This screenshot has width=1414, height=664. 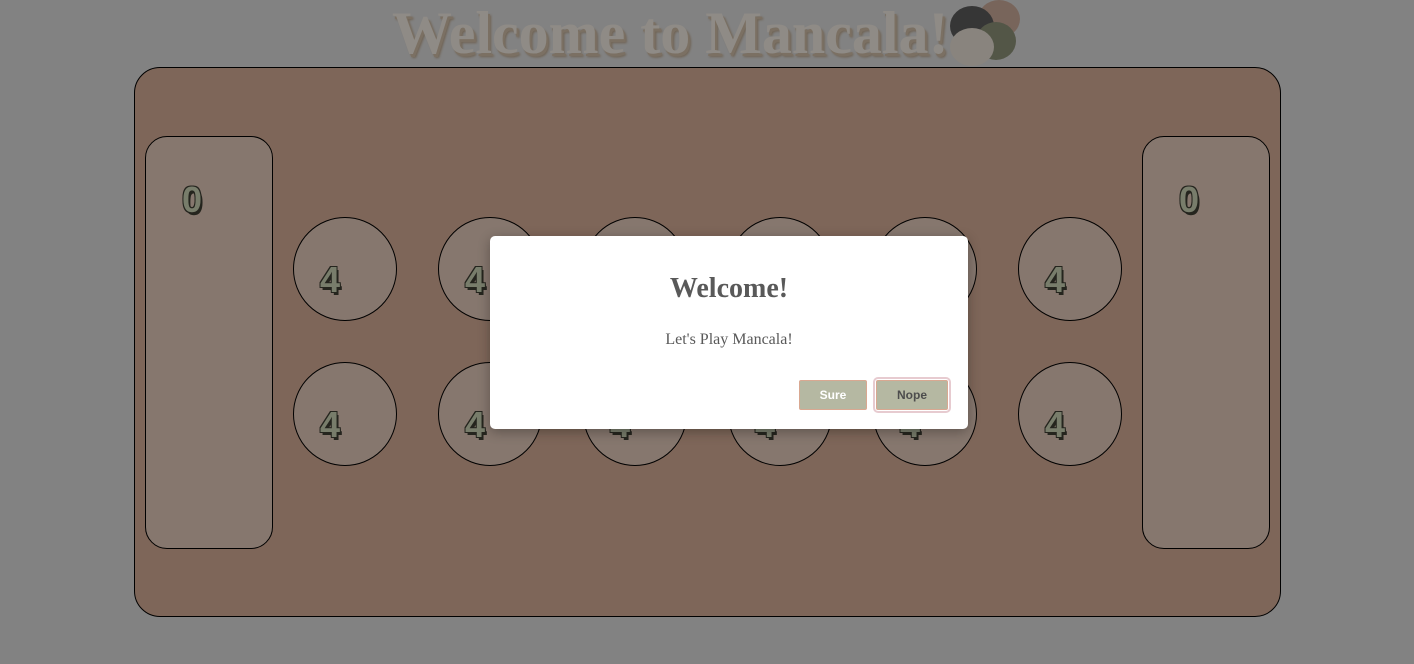 What do you see at coordinates (729, 288) in the screenshot?
I see `dialog-title: Welcome!` at bounding box center [729, 288].